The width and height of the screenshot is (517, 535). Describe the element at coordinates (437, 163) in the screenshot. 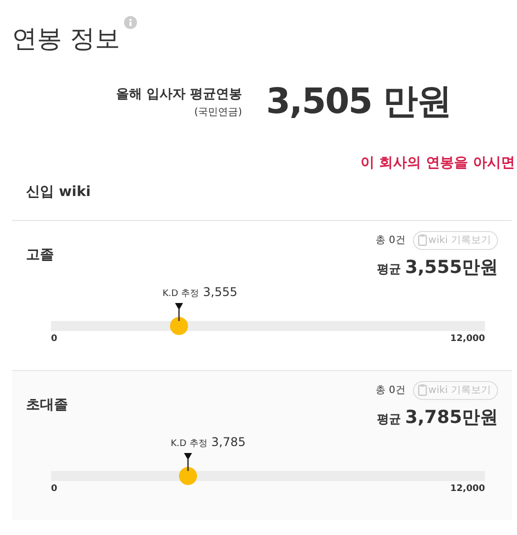

I see `salary-prompt-link: 이 회사의 연봉을 아시면` at that location.